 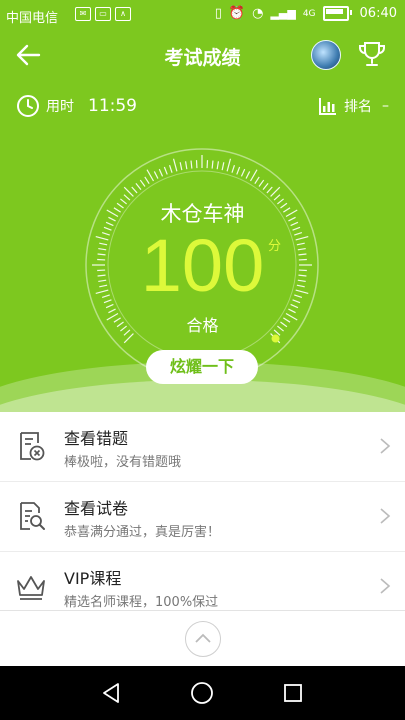 What do you see at coordinates (258, 13) in the screenshot?
I see `wifi-icon: ◔` at bounding box center [258, 13].